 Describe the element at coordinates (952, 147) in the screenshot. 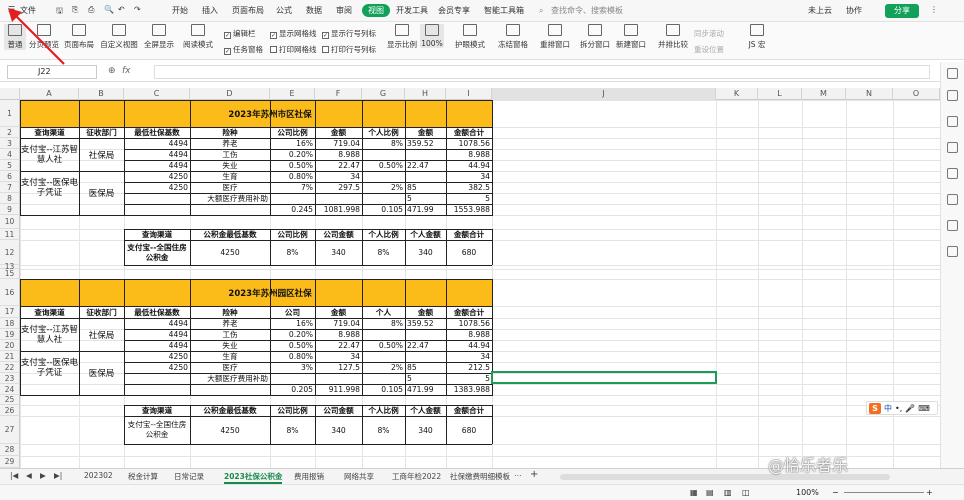

I see `style-icon` at that location.